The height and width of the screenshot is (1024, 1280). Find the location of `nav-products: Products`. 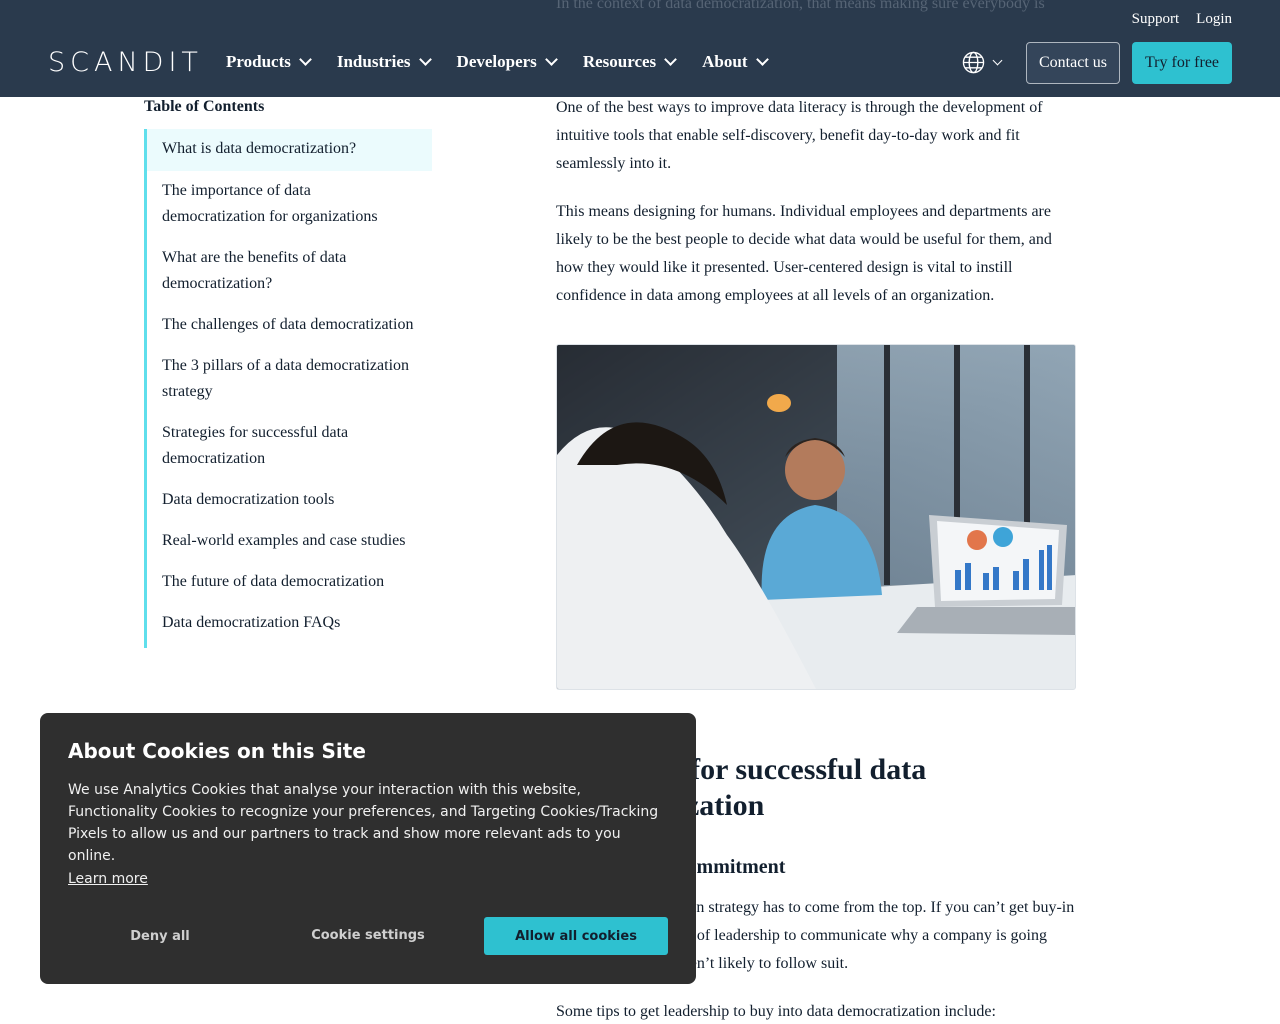

nav-products: Products is located at coordinates (269, 62).